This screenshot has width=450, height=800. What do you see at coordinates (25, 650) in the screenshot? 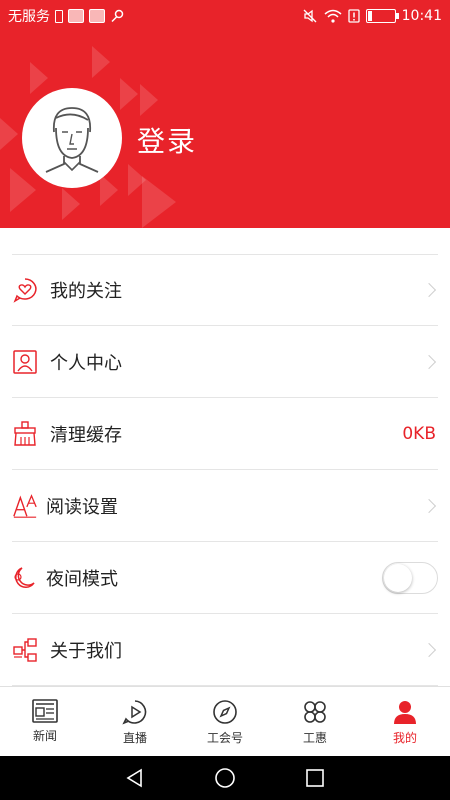
I see `org-chart-icon` at bounding box center [25, 650].